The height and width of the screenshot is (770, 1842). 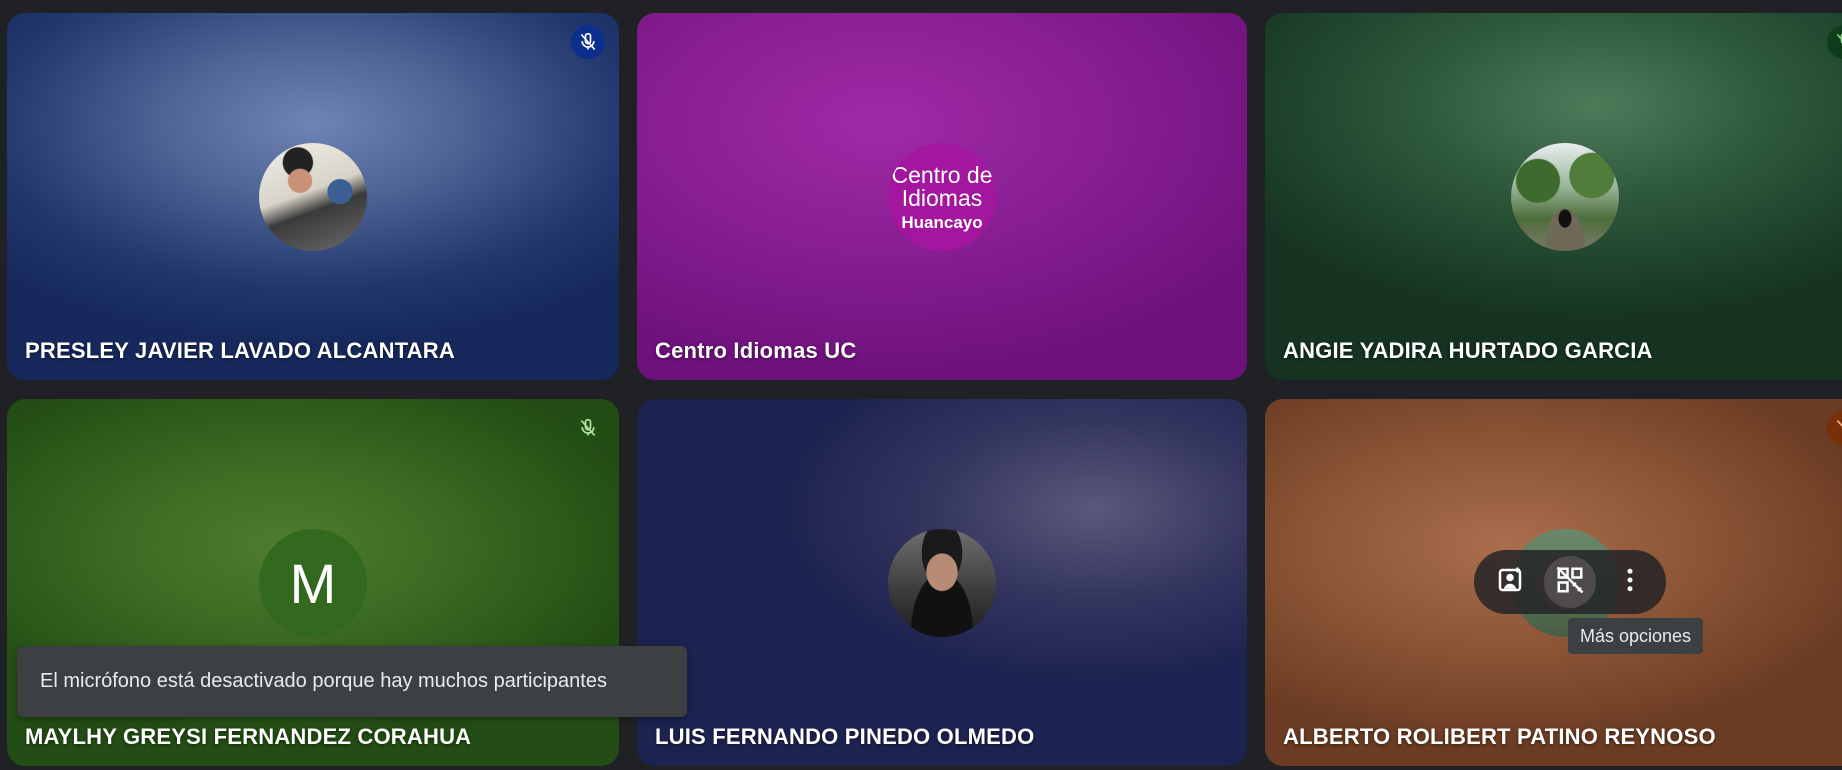 I want to click on logo-line-2: Idiomas, so click(x=942, y=197).